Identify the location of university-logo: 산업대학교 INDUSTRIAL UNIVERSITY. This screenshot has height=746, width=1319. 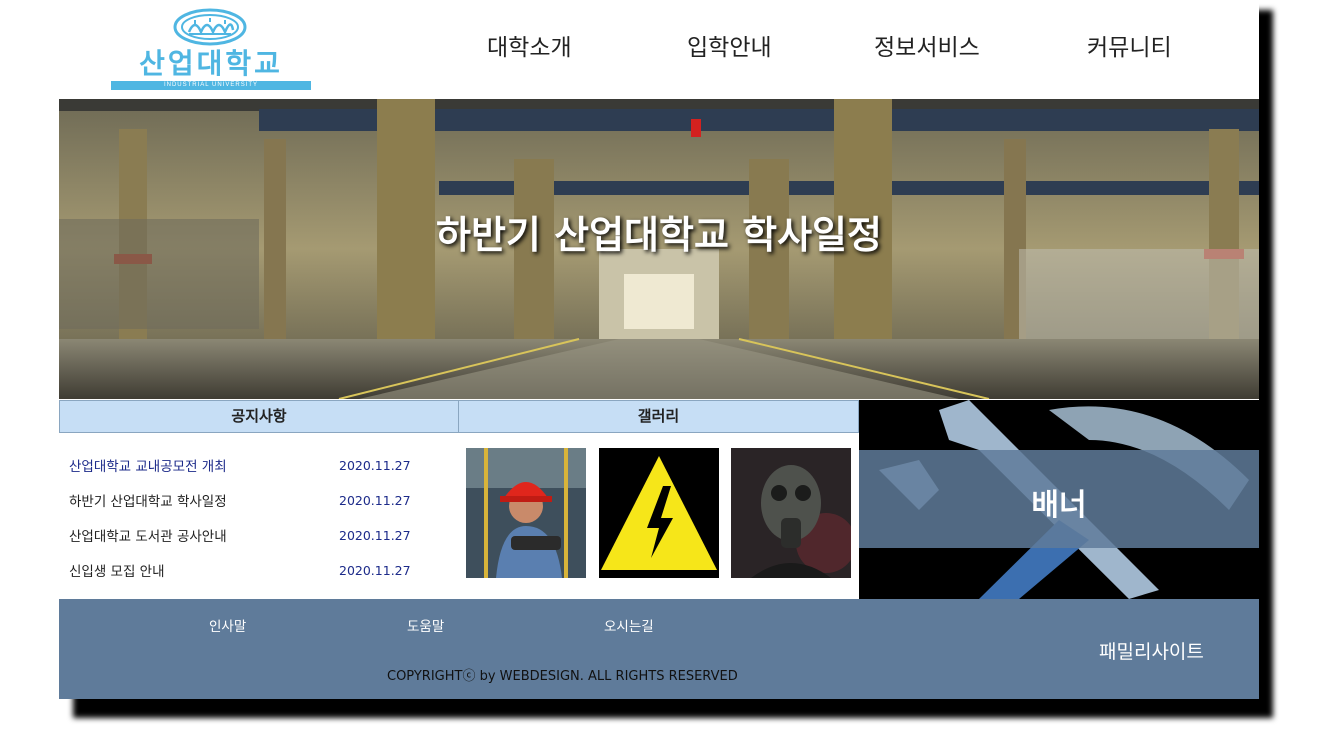
(211, 50).